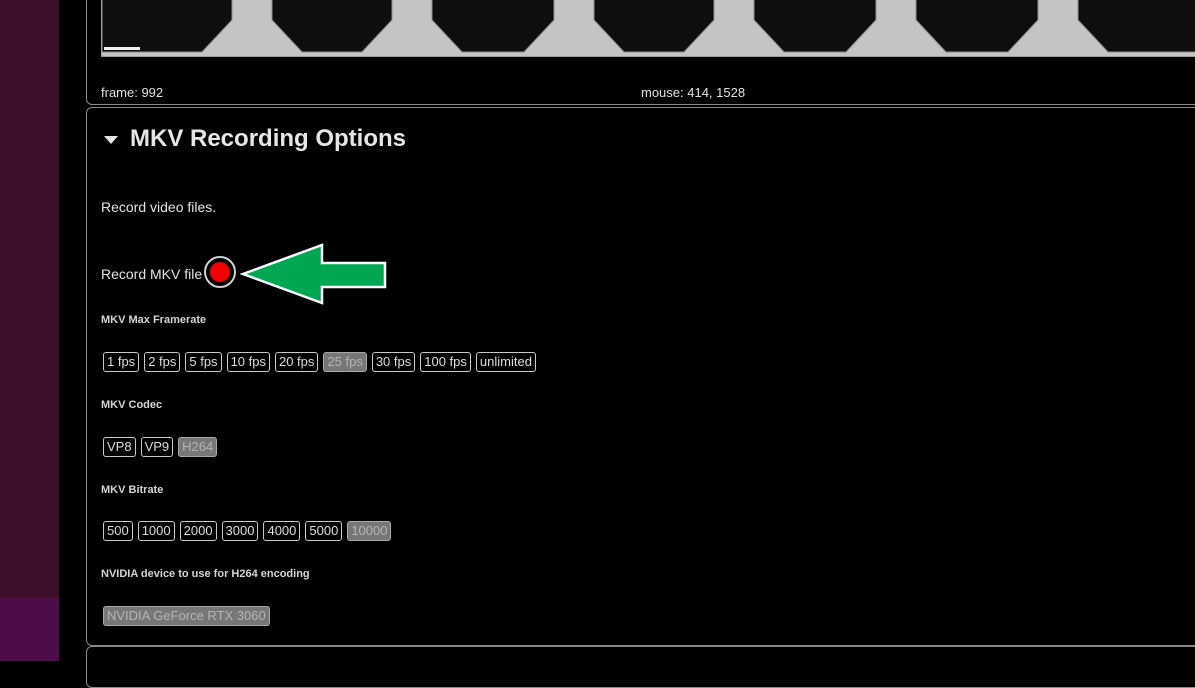  What do you see at coordinates (248, 362) in the screenshot?
I see `framerate-option-button: 10 fps` at bounding box center [248, 362].